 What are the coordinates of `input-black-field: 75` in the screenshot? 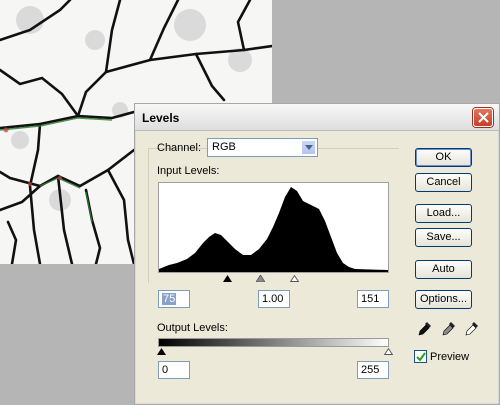 It's located at (174, 299).